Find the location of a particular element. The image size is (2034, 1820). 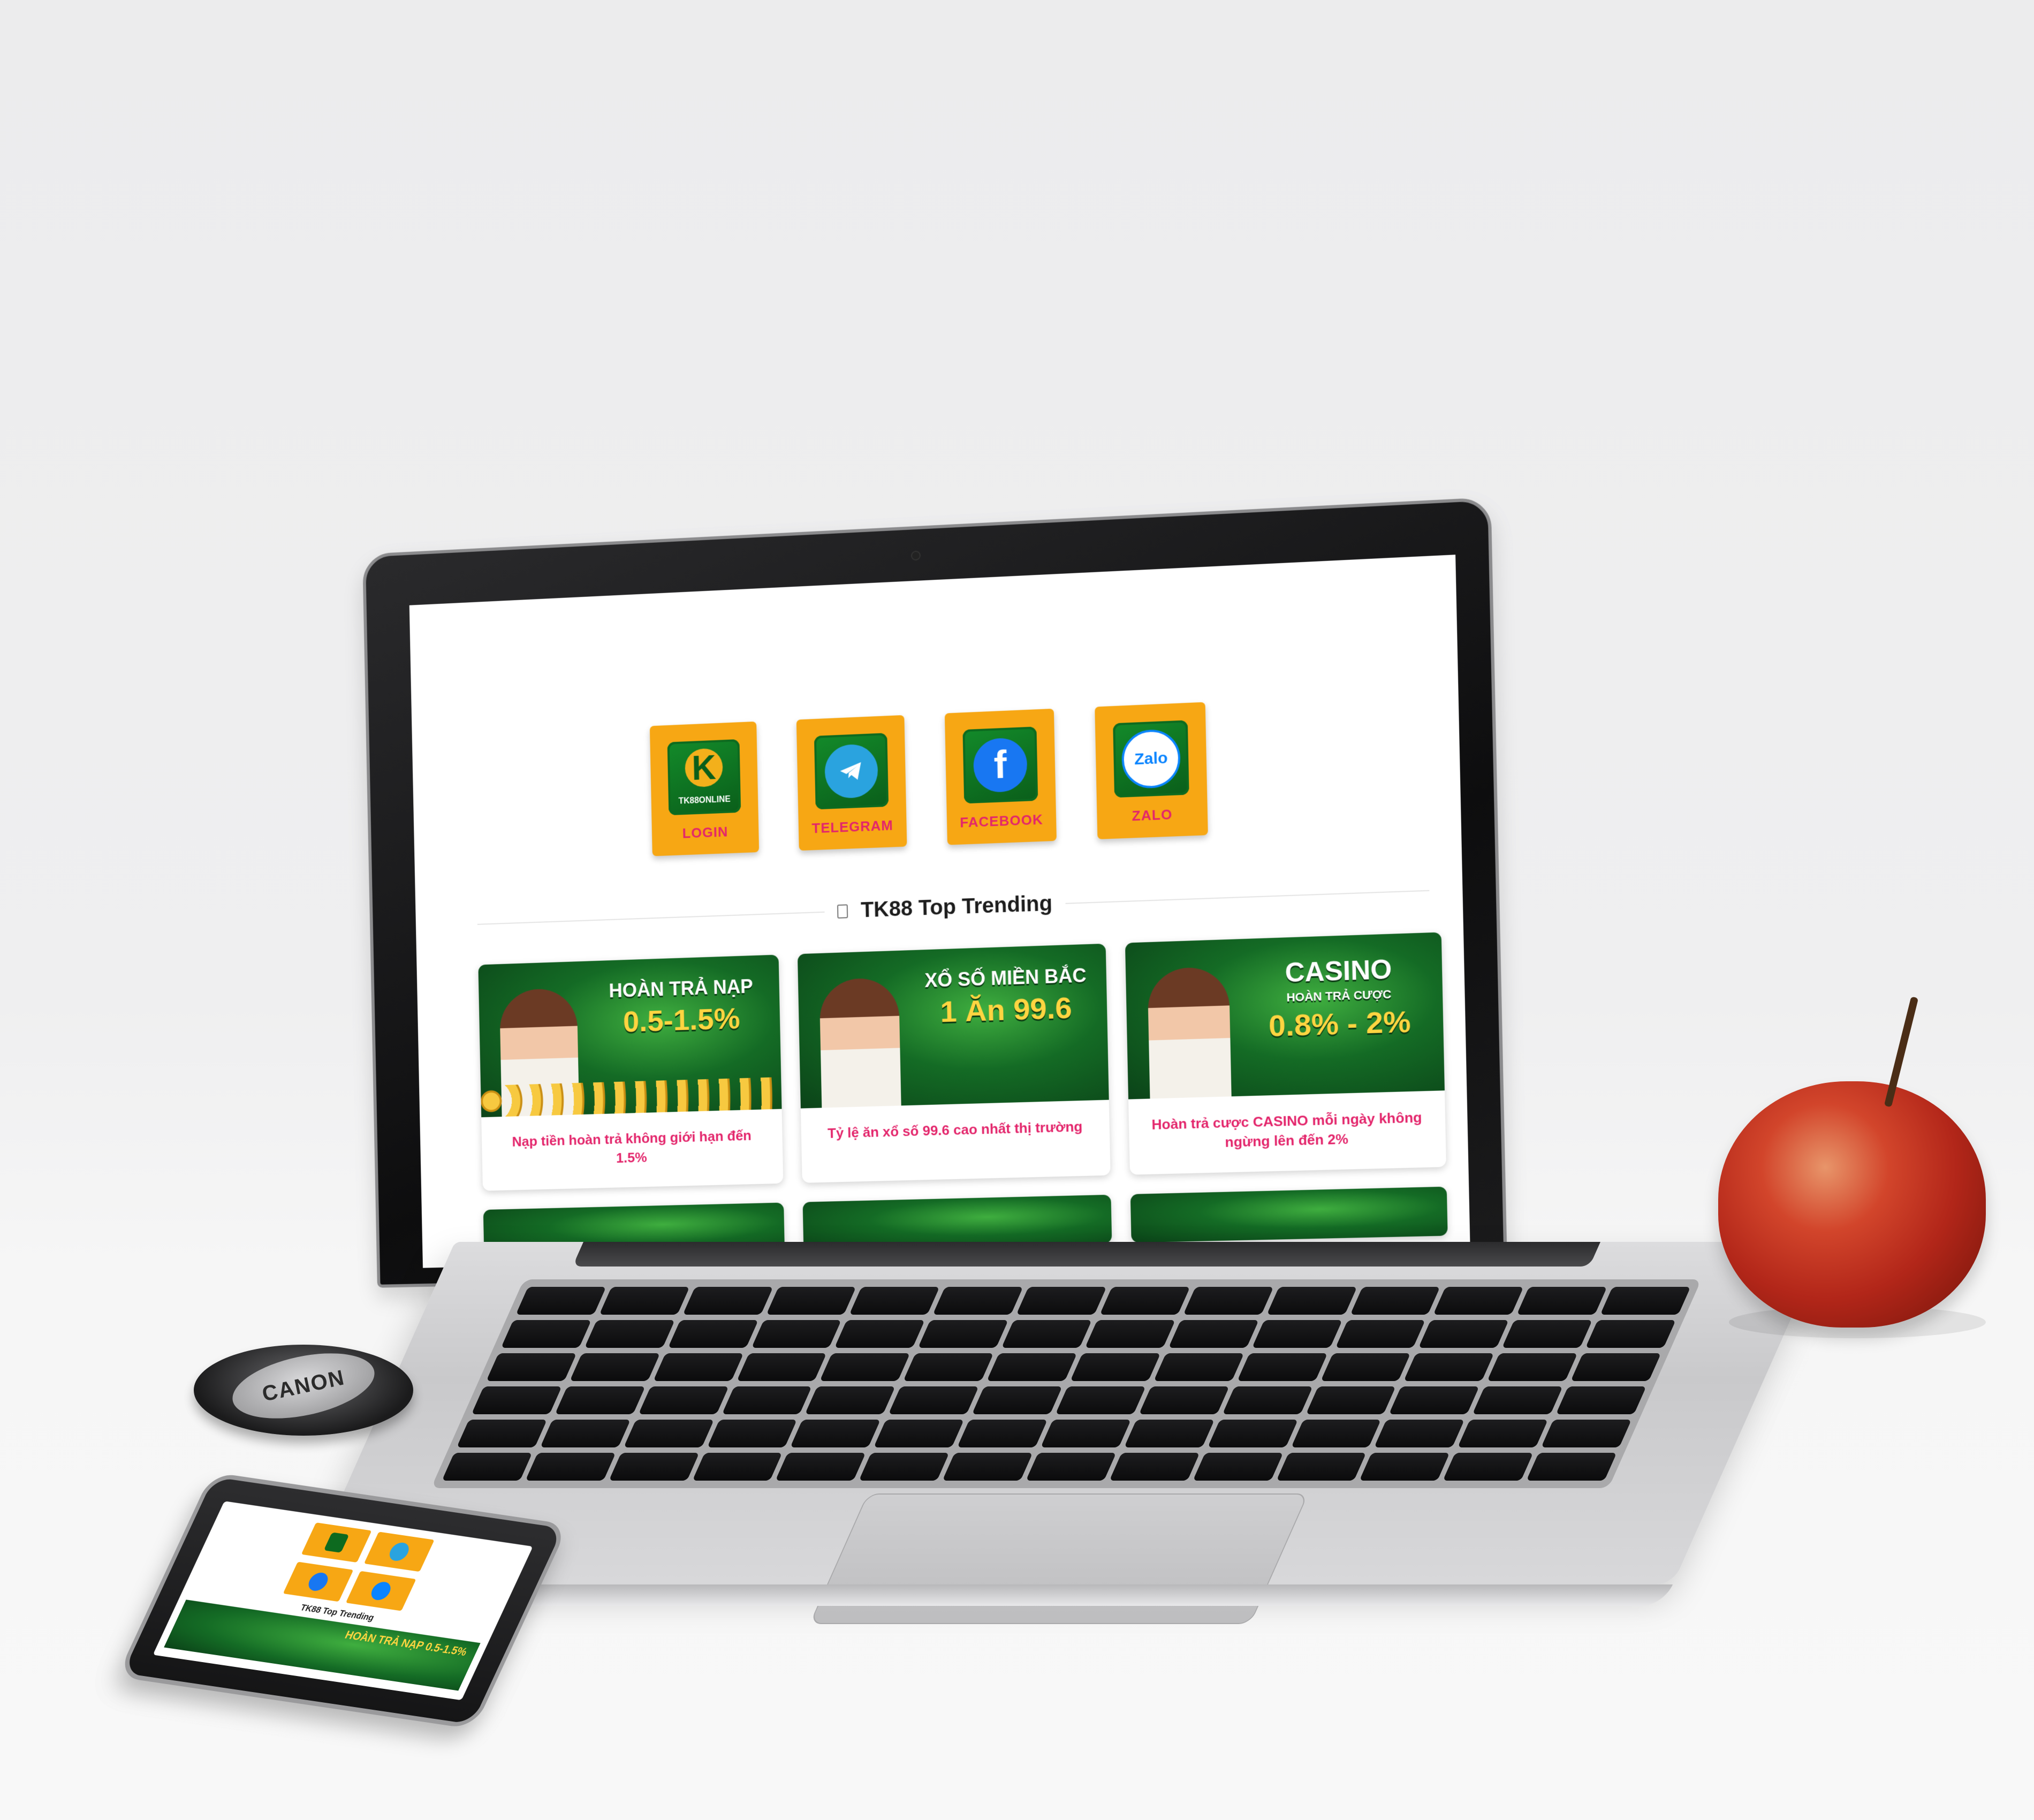

promo-banner: XỔ SỐ MIỀN BẮC 1 Ăn 99.6 is located at coordinates (953, 1026).